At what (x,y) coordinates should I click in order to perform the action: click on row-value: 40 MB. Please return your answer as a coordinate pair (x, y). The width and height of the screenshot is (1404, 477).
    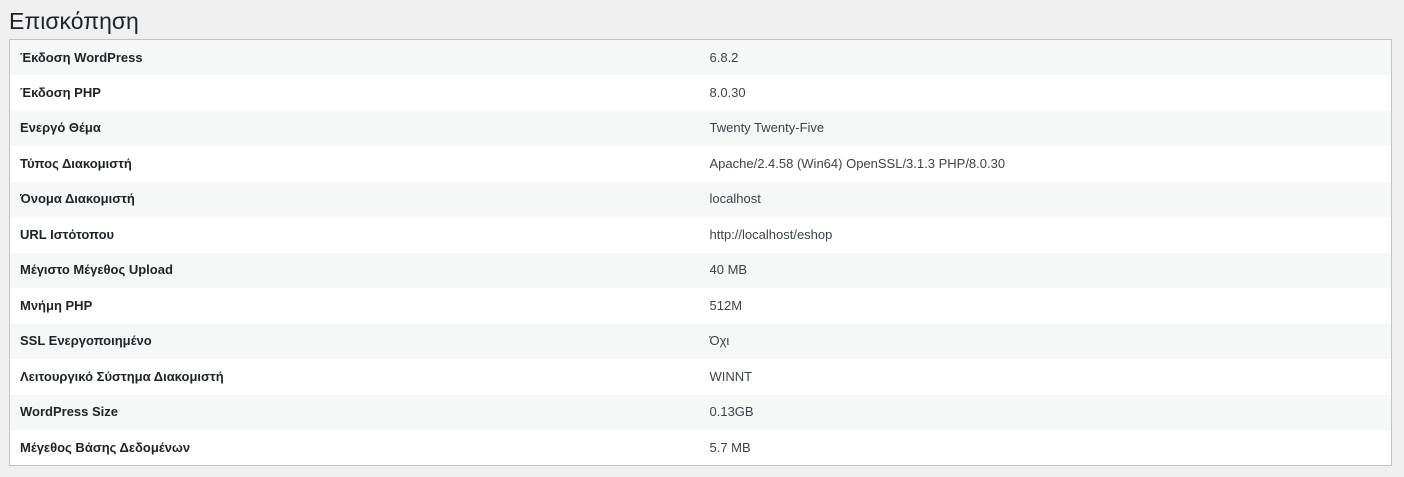
    Looking at the image, I should click on (1045, 270).